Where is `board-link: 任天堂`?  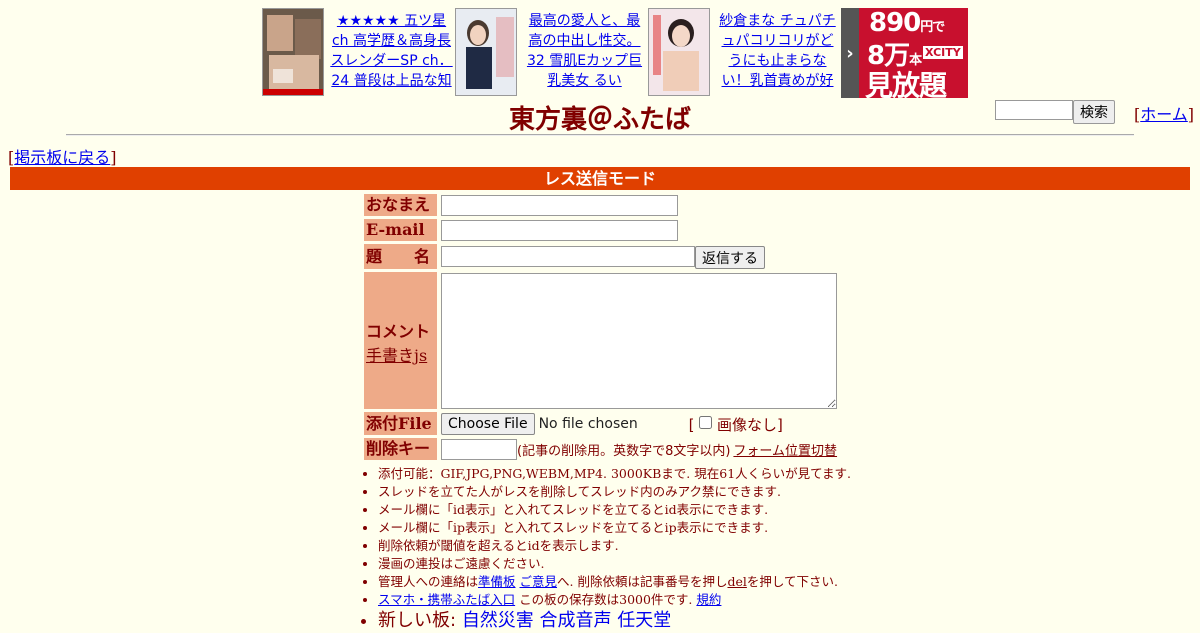
board-link: 任天堂 is located at coordinates (644, 620).